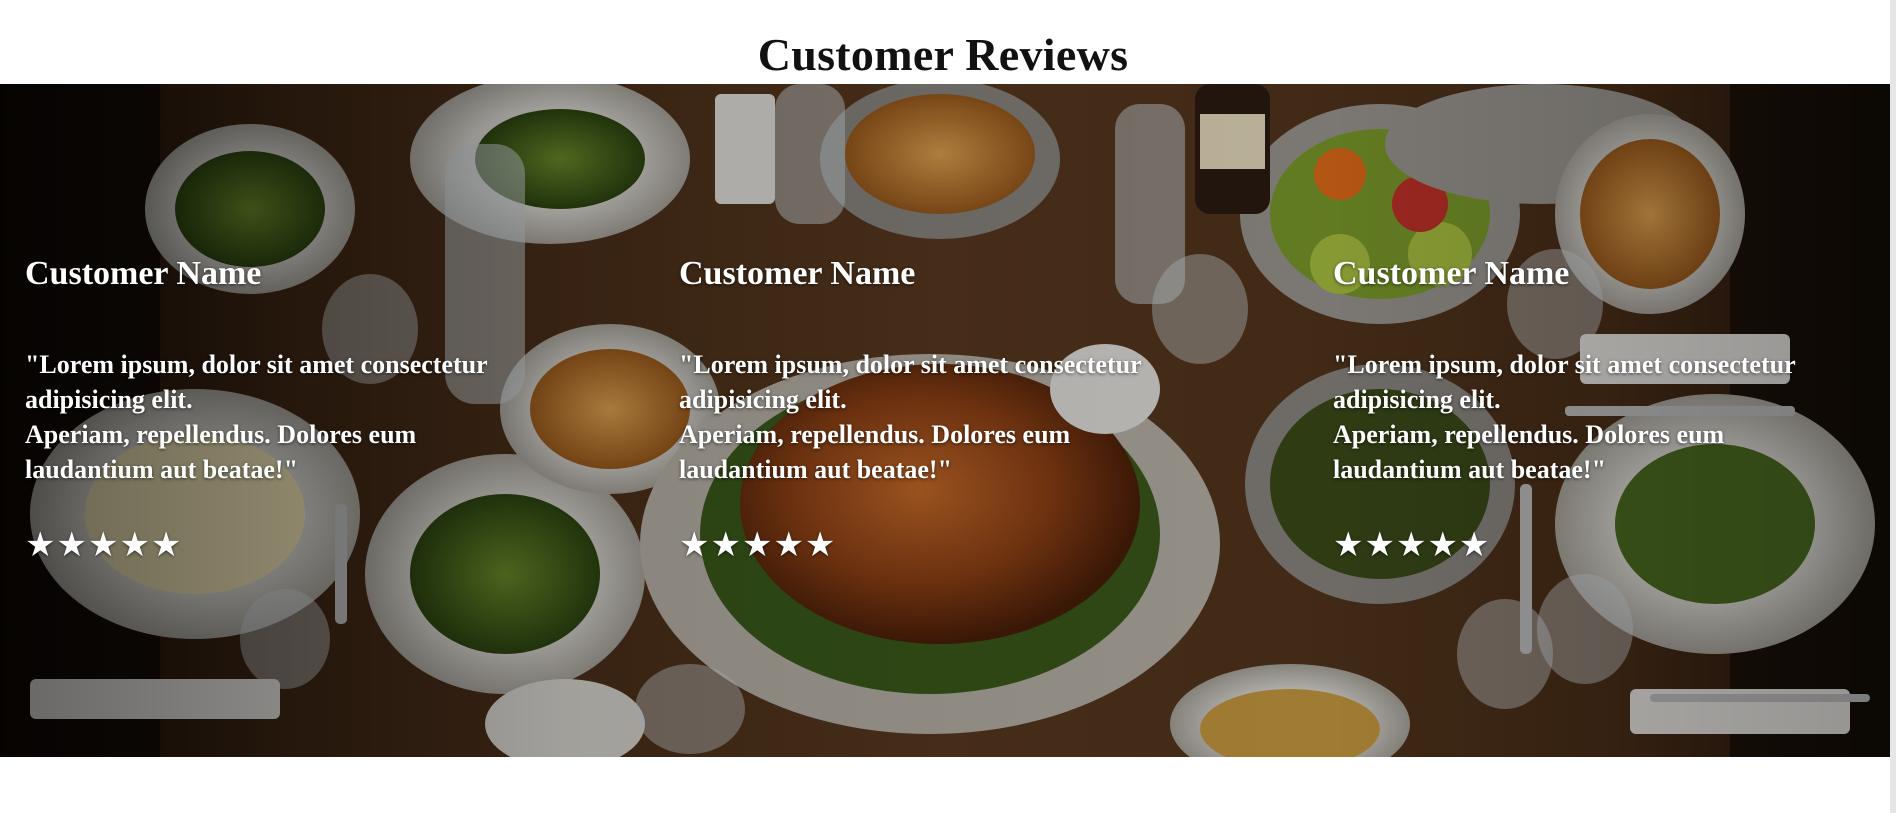 Image resolution: width=1896 pixels, height=813 pixels. What do you see at coordinates (943, 54) in the screenshot?
I see `page-title: Customer Reviews` at bounding box center [943, 54].